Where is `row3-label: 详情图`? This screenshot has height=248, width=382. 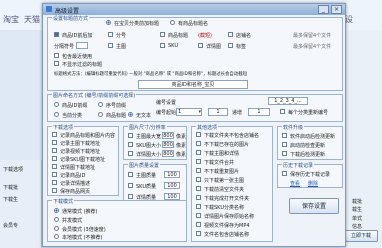
row3-label: 详情图 is located at coordinates (214, 47).